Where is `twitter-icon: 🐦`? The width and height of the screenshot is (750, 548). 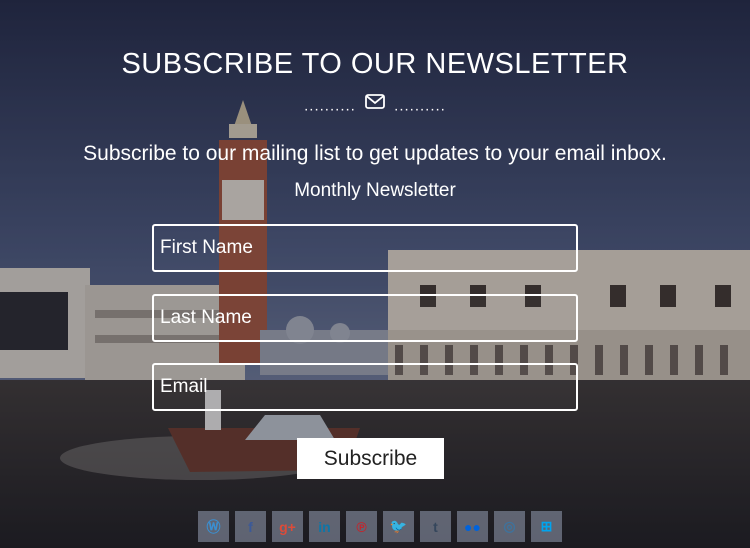
twitter-icon: 🐦 is located at coordinates (398, 526).